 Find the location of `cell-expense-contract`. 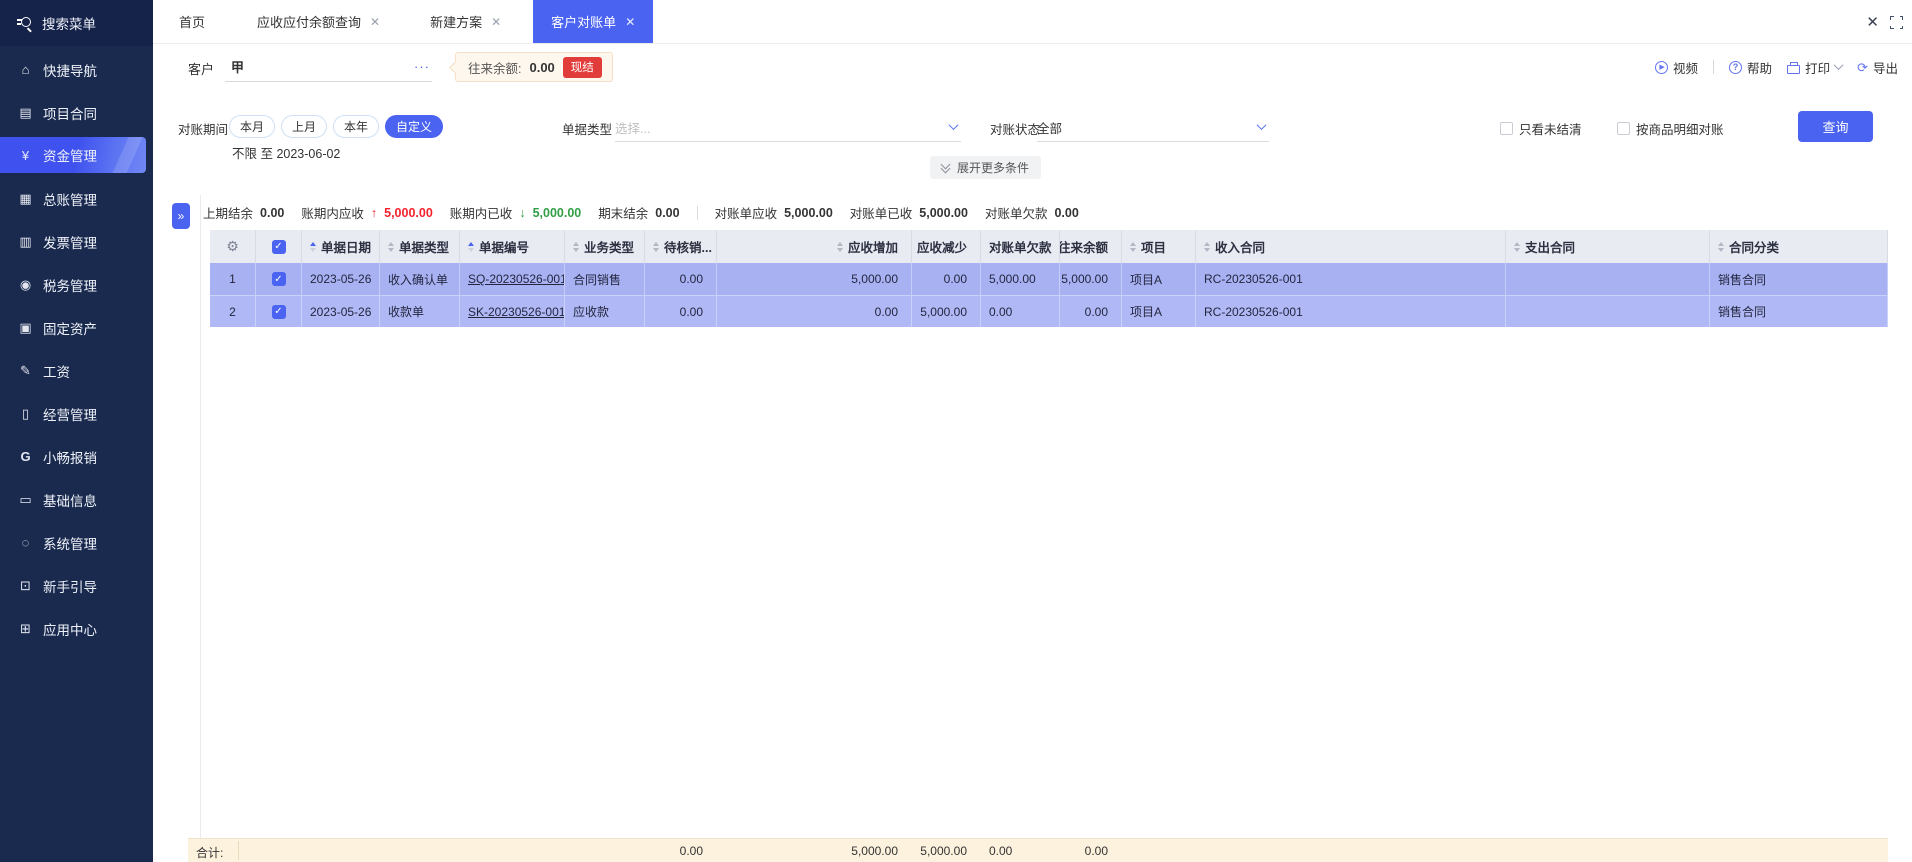

cell-expense-contract is located at coordinates (1608, 279).